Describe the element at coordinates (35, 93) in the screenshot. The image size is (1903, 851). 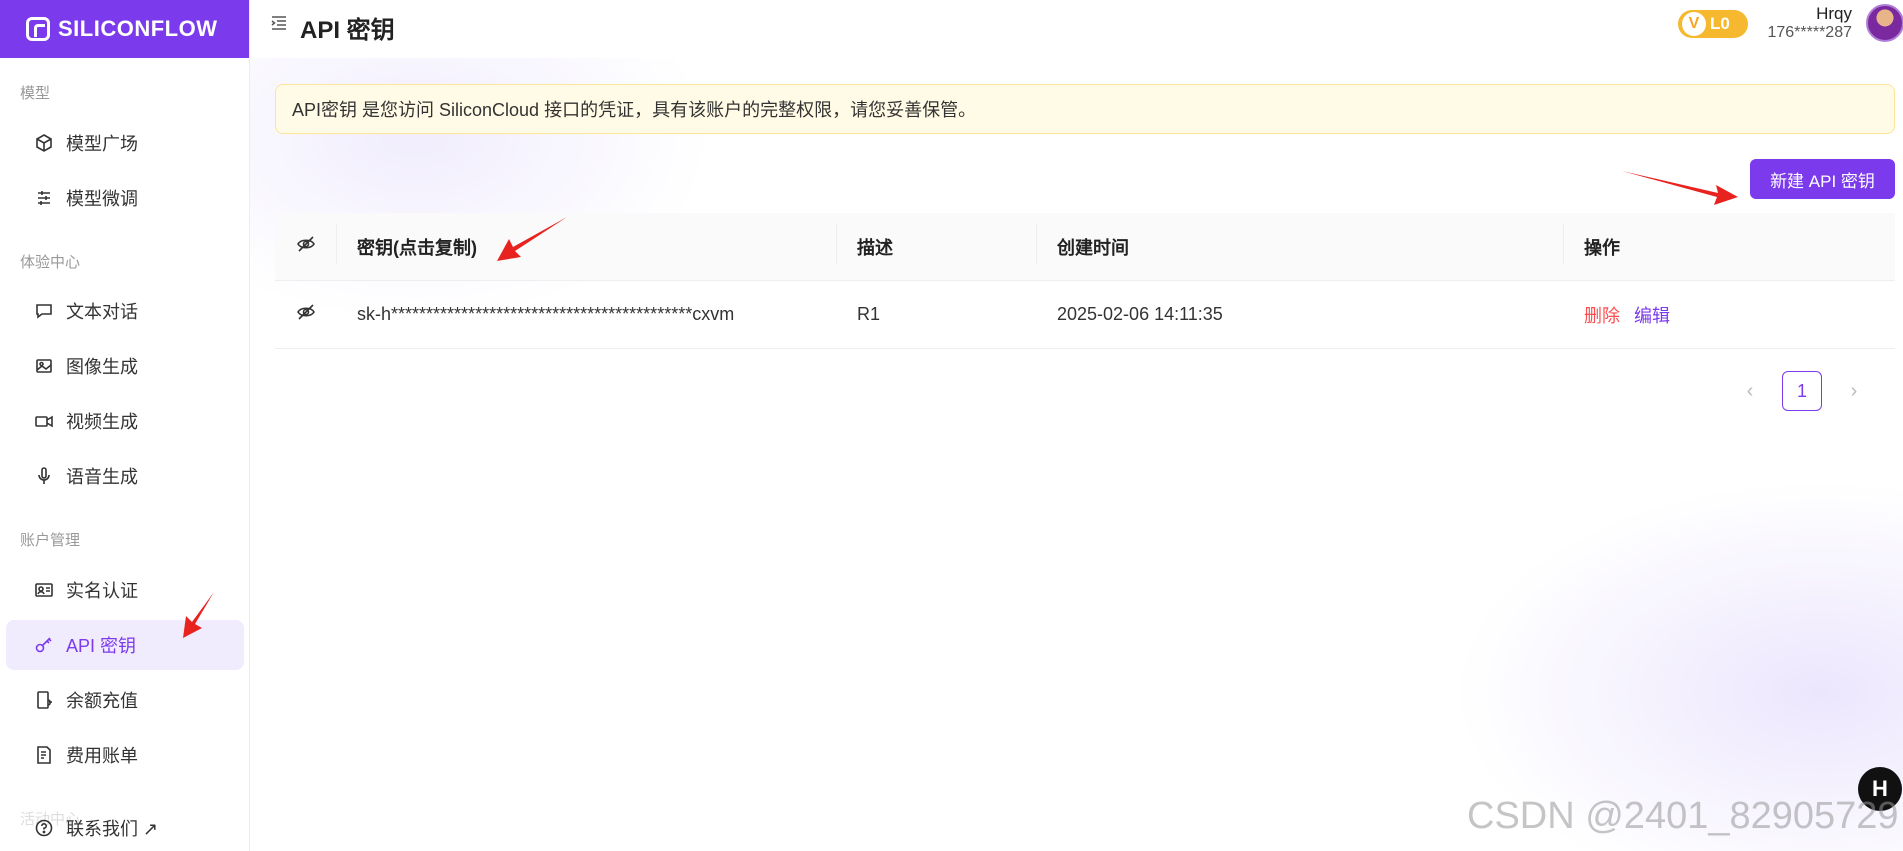
I see `sidebar-group-models: 模型` at that location.